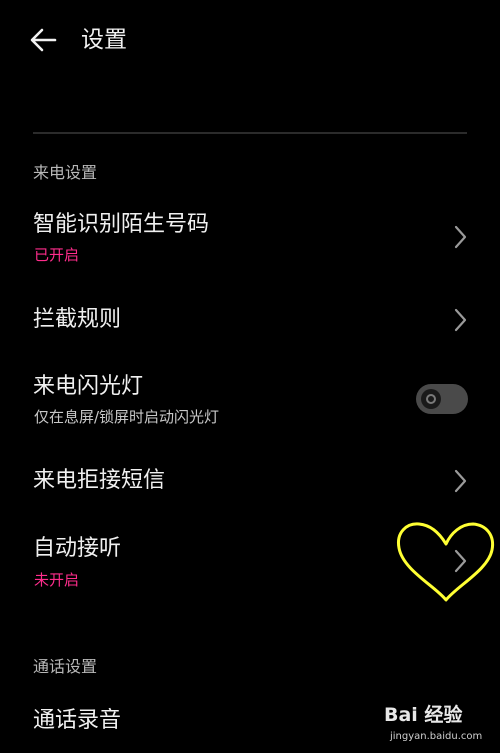 Image resolution: width=500 pixels, height=753 pixels. Describe the element at coordinates (104, 40) in the screenshot. I see `page-title: 设置` at that location.